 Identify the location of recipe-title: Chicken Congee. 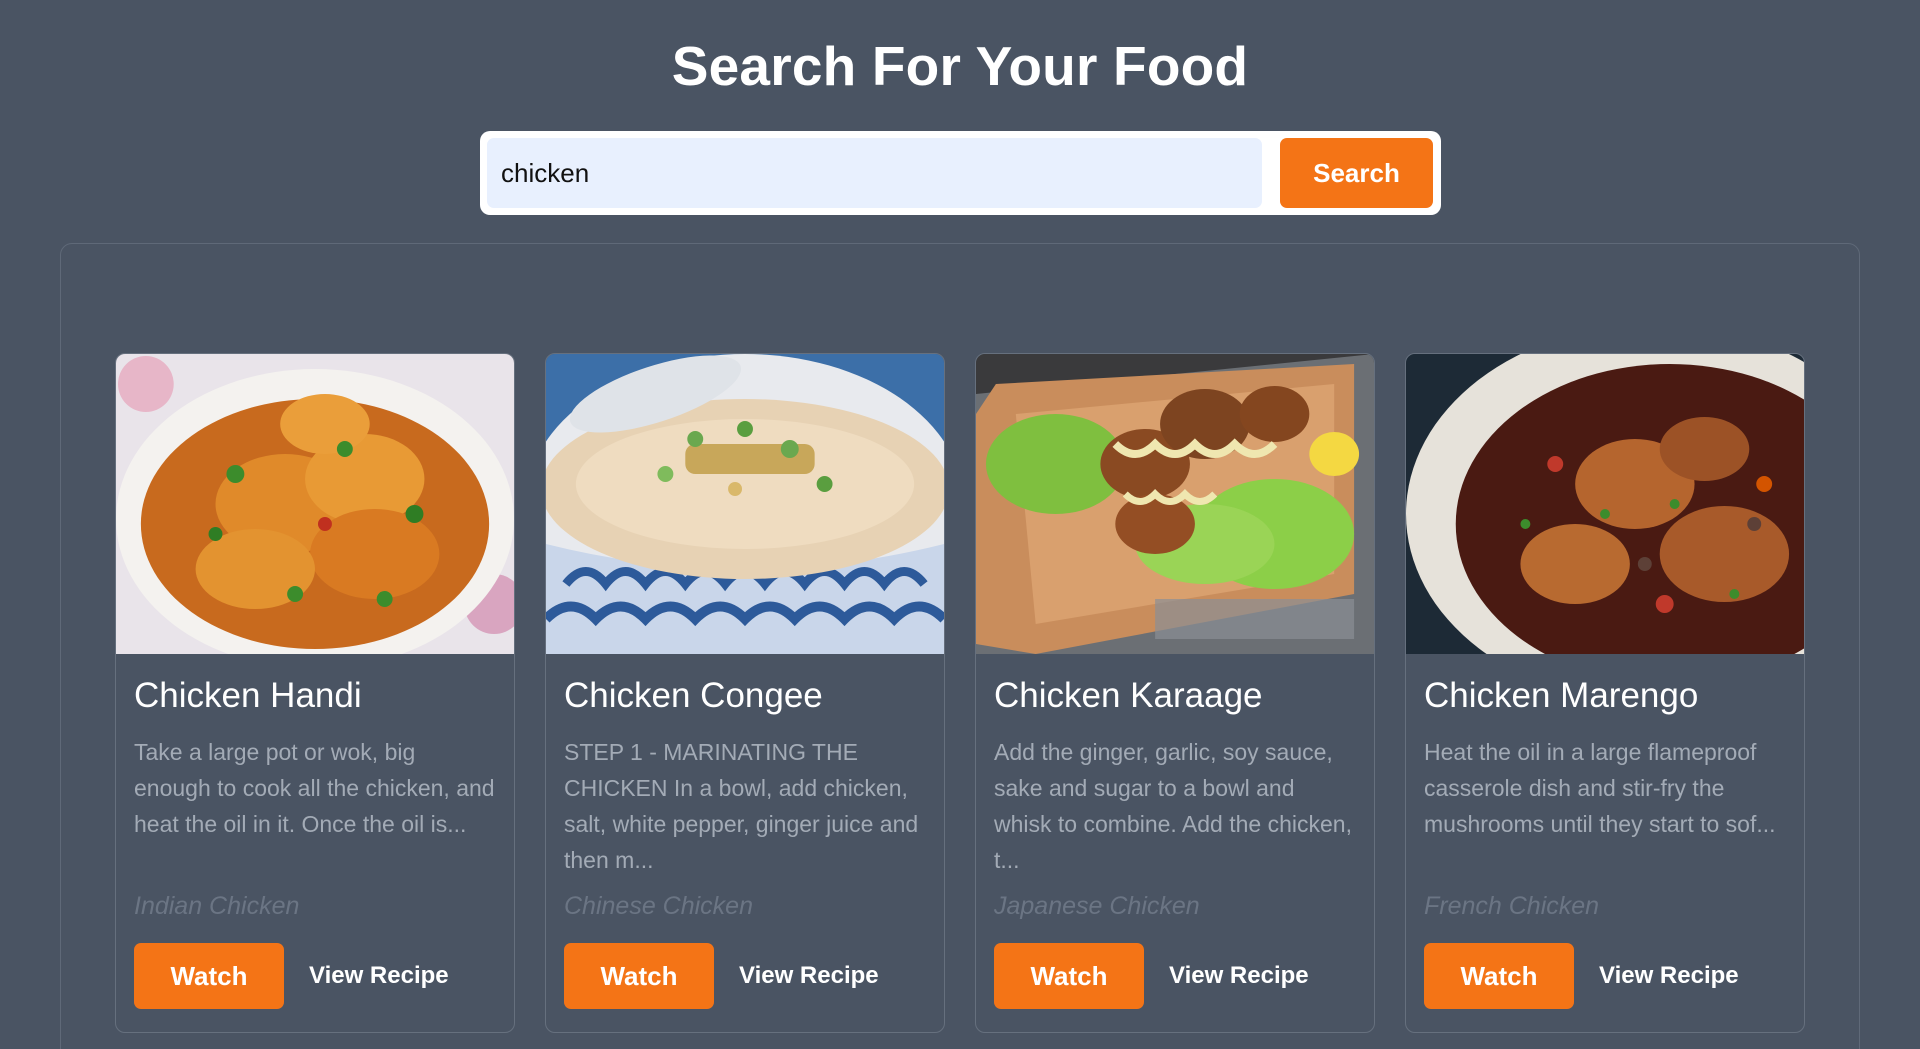
(693, 695).